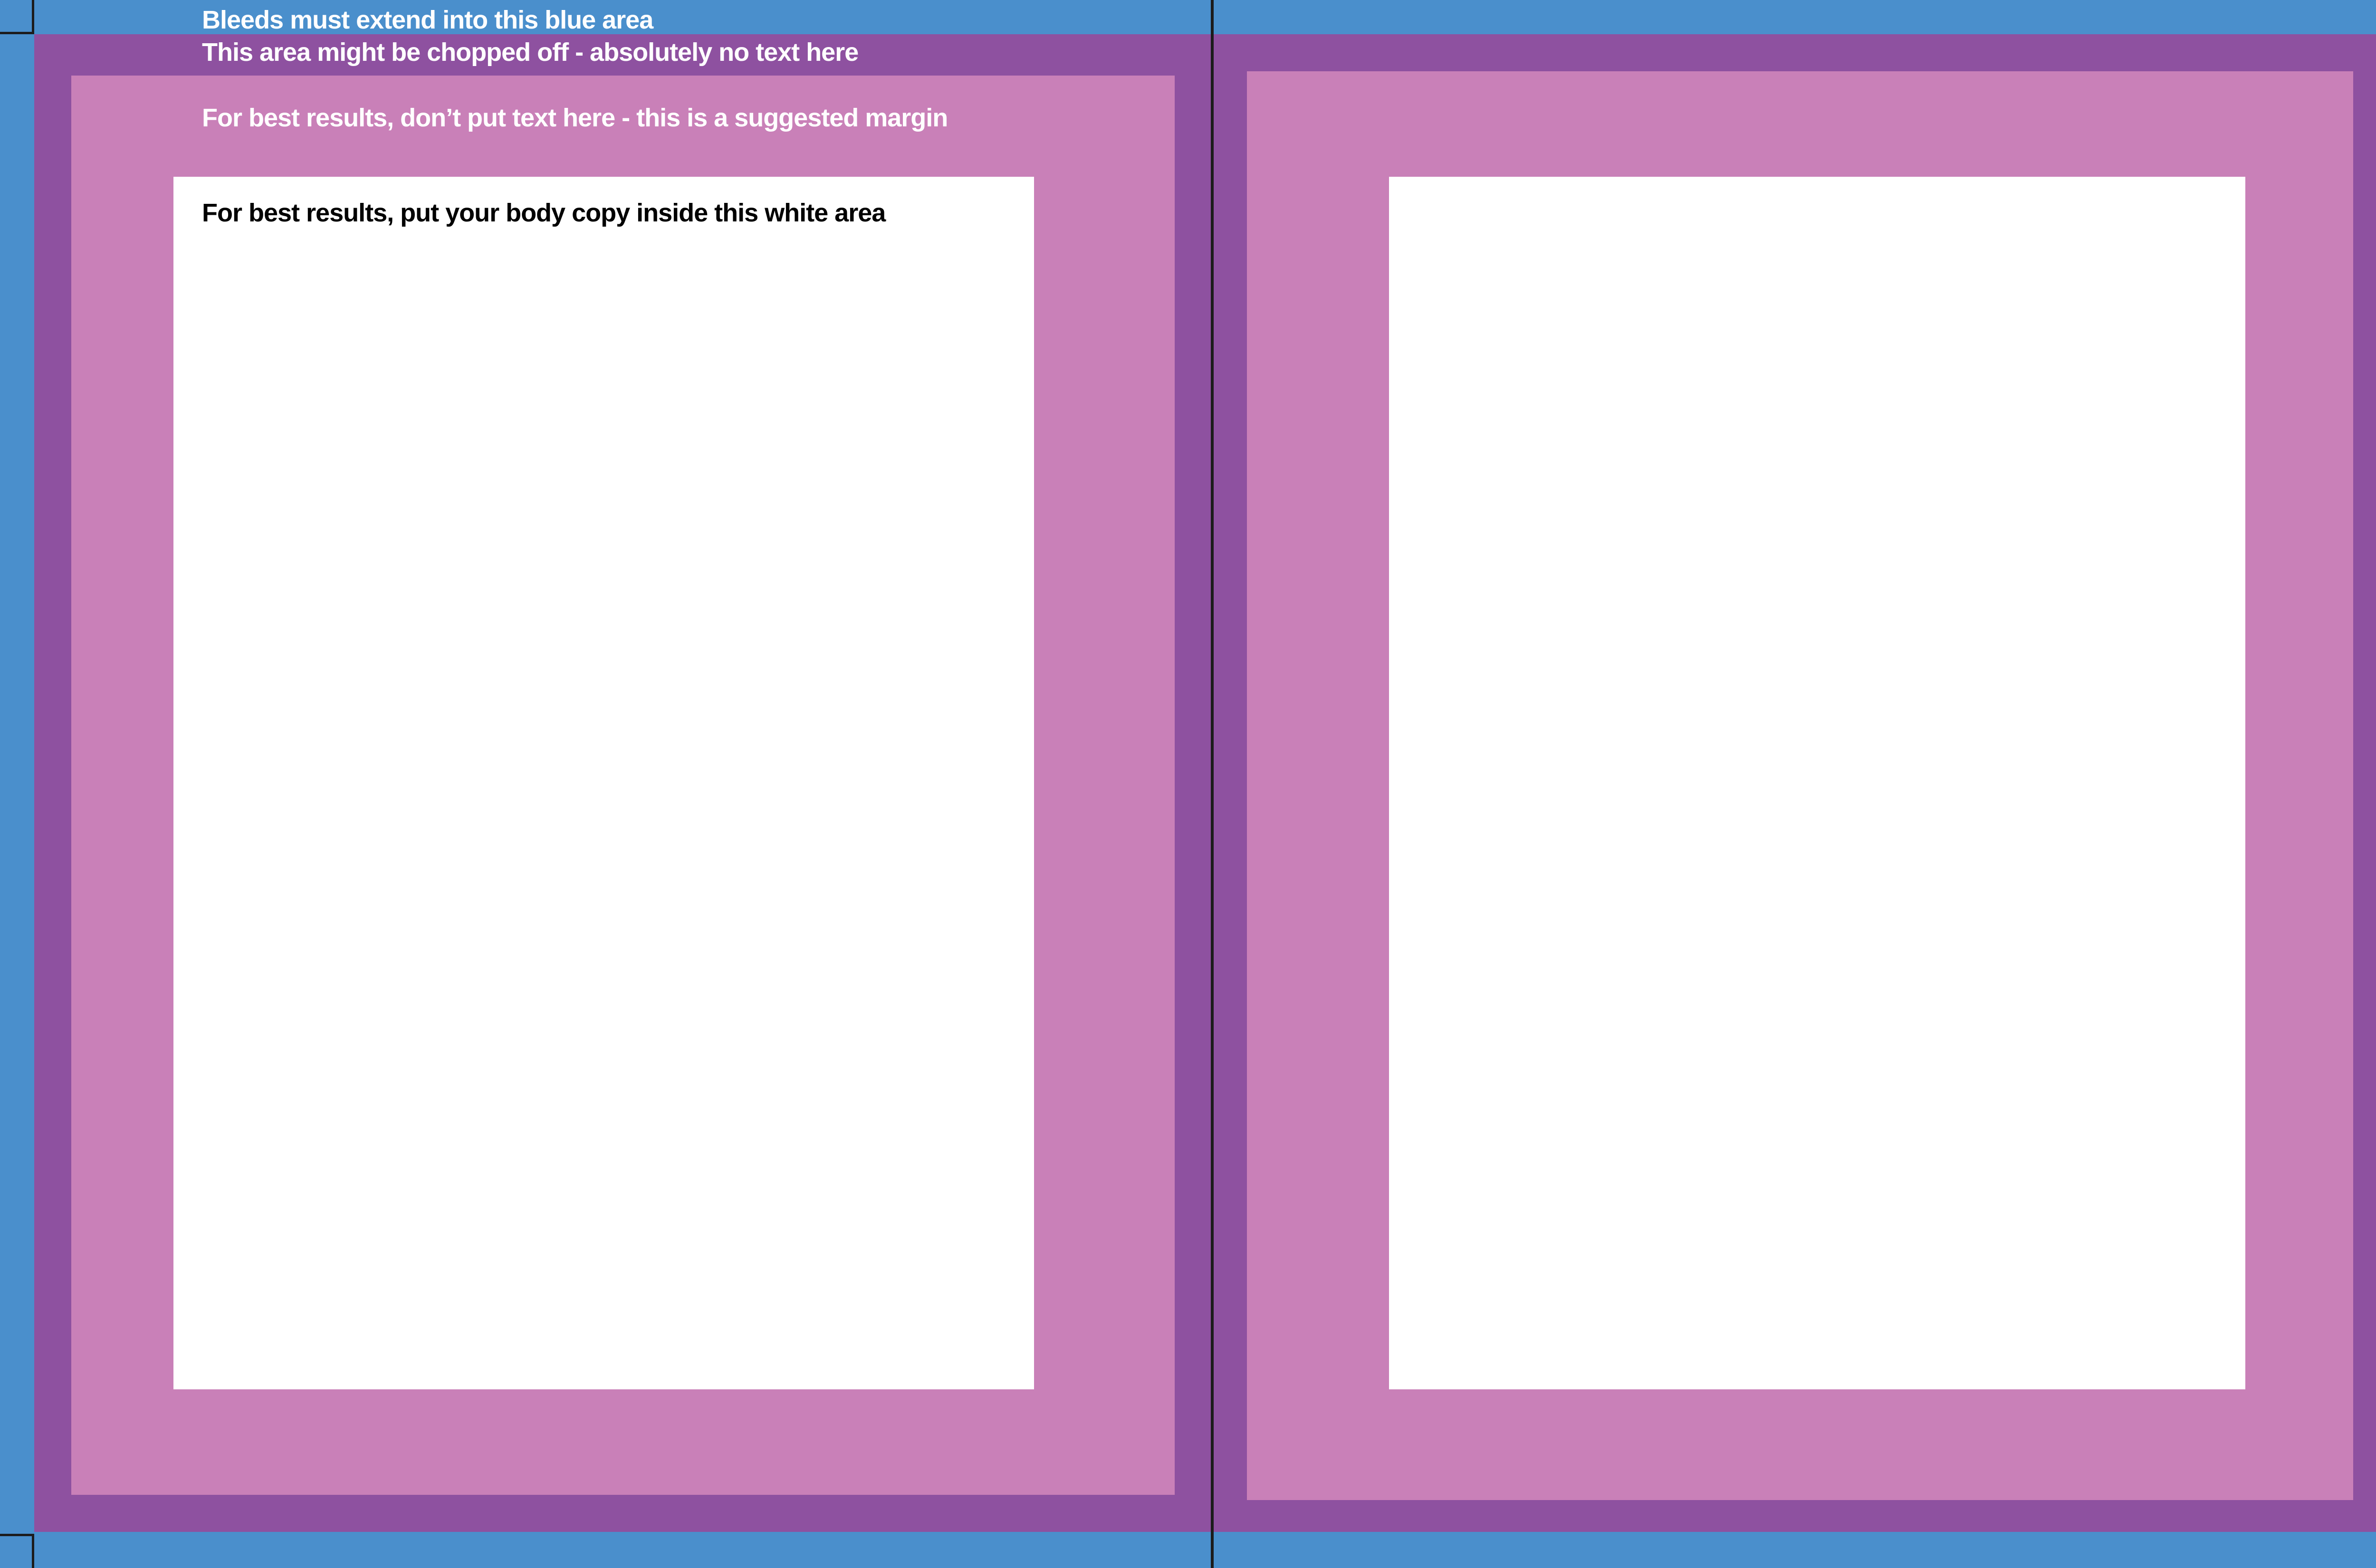 Image resolution: width=2376 pixels, height=1568 pixels. I want to click on spine-fold-line, so click(1212, 784).